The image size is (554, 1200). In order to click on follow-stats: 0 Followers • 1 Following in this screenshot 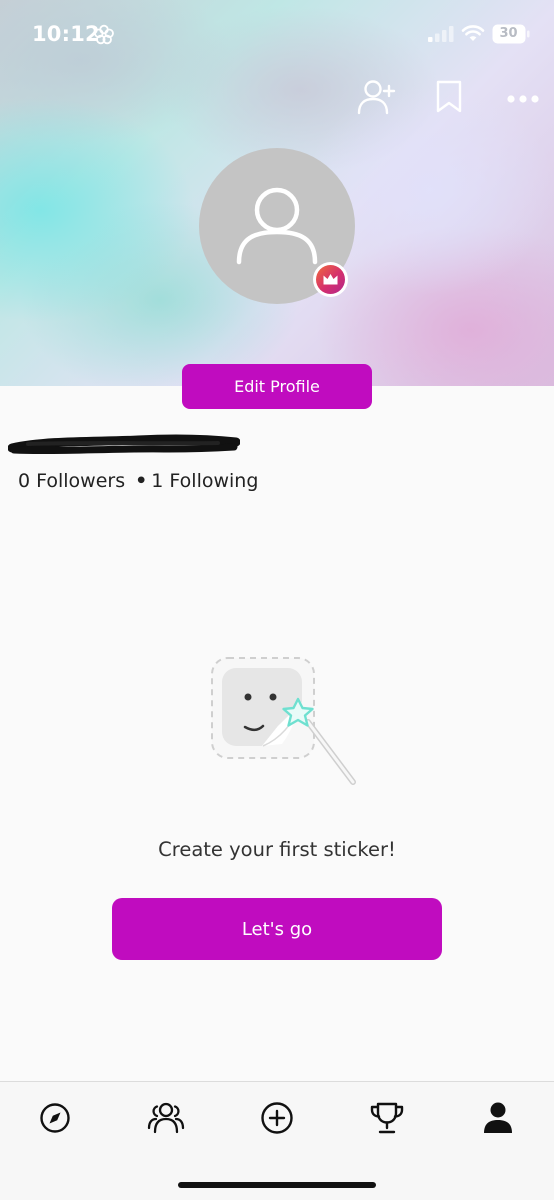, I will do `click(138, 481)`.